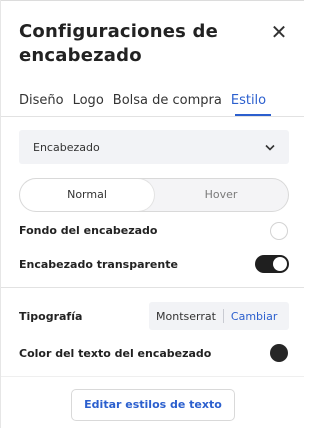  What do you see at coordinates (87, 195) in the screenshot?
I see `state-option-normal: Normal` at bounding box center [87, 195].